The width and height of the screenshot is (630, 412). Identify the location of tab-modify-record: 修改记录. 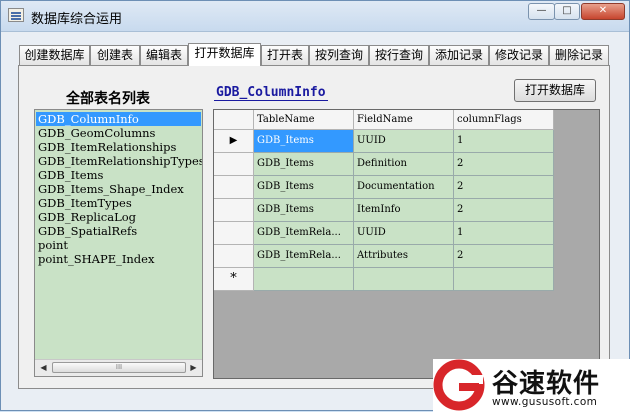
(519, 55).